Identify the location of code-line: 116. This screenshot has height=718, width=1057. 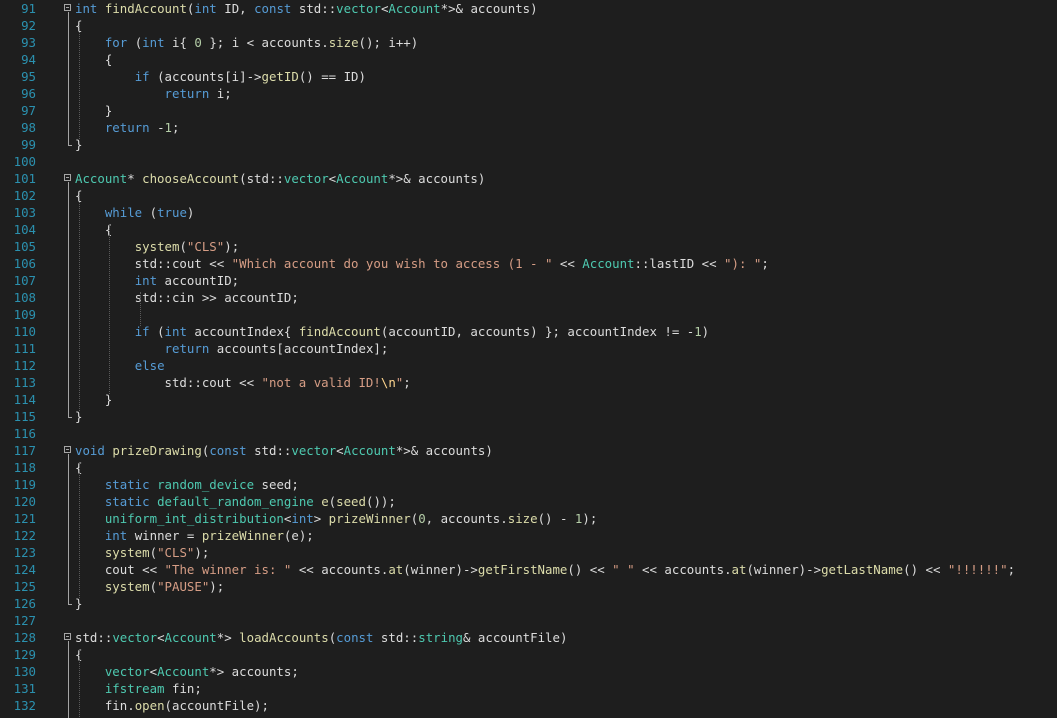
(528, 433).